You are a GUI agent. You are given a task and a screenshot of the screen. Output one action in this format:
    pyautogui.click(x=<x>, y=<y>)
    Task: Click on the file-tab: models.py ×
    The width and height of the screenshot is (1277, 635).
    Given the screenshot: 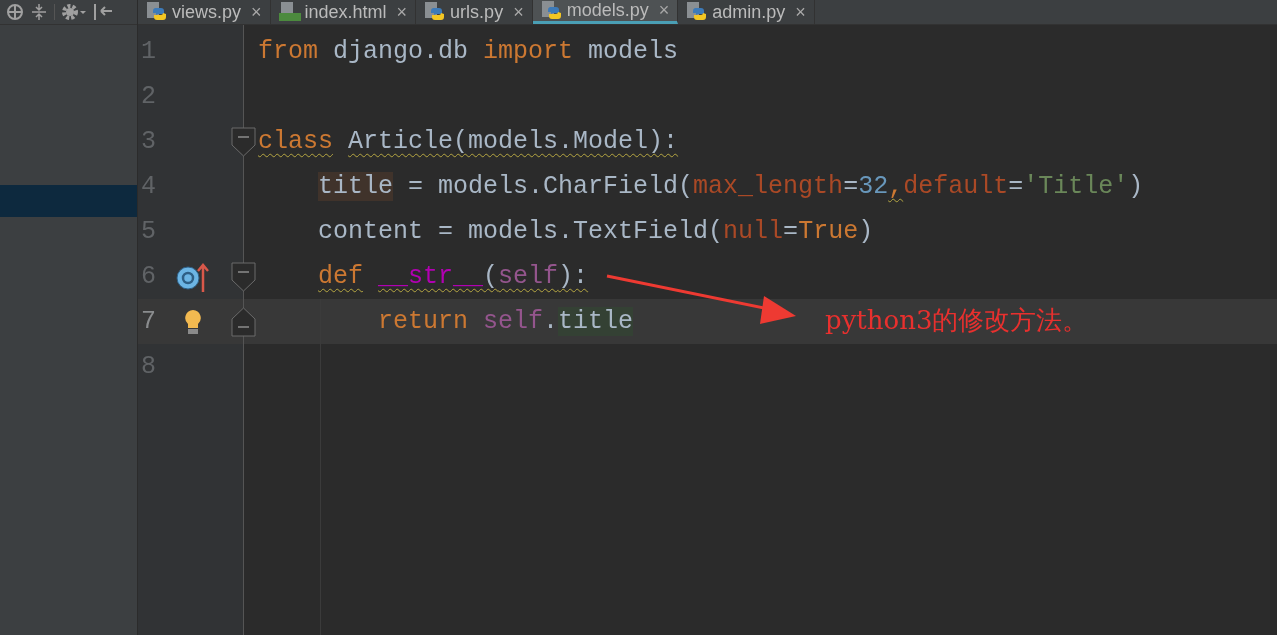 What is the action you would take?
    pyautogui.click(x=605, y=12)
    